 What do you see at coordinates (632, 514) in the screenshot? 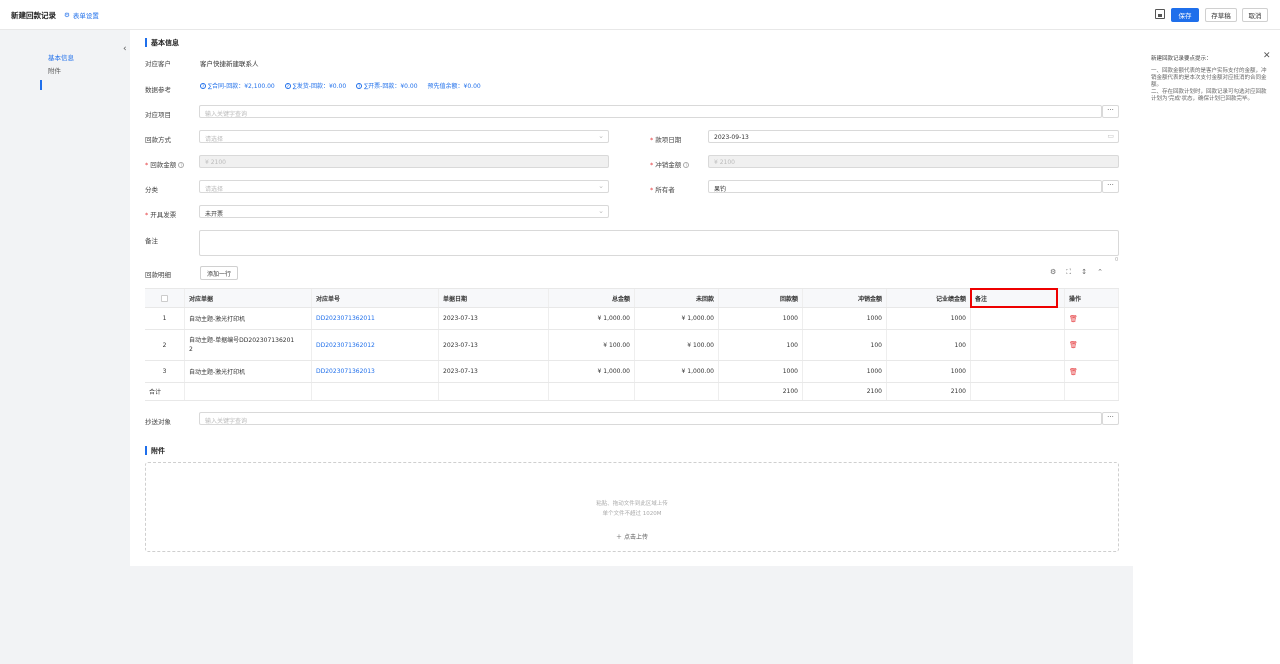
I see `upload-size-hint: 单个文件不超过 1020M` at bounding box center [632, 514].